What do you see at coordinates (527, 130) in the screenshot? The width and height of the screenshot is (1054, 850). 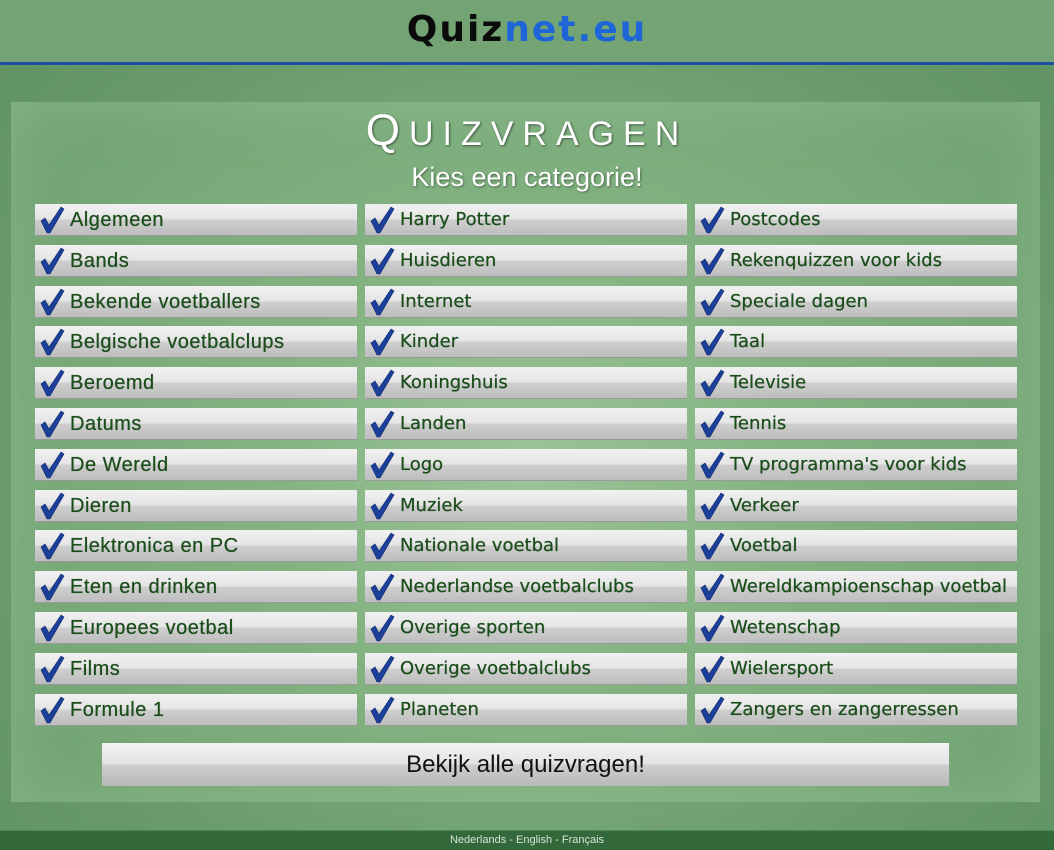 I see `page-title: Quizvragen` at bounding box center [527, 130].